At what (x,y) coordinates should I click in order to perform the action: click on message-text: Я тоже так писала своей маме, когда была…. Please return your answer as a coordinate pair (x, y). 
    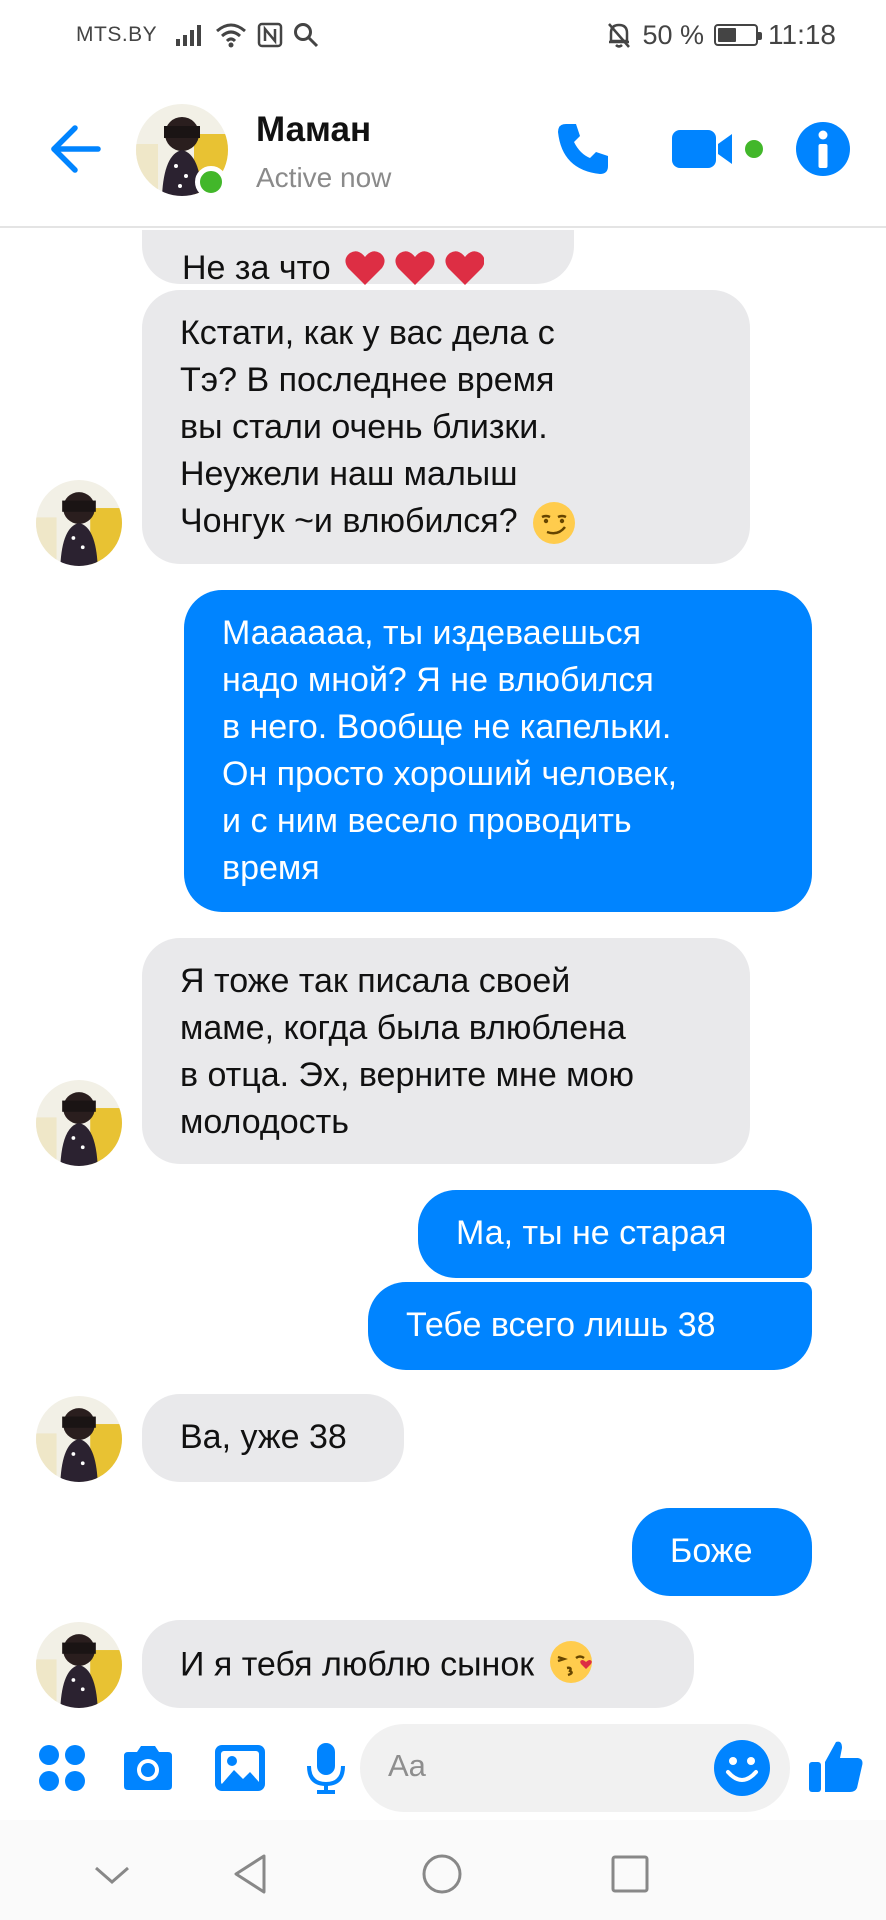
    Looking at the image, I should click on (407, 1051).